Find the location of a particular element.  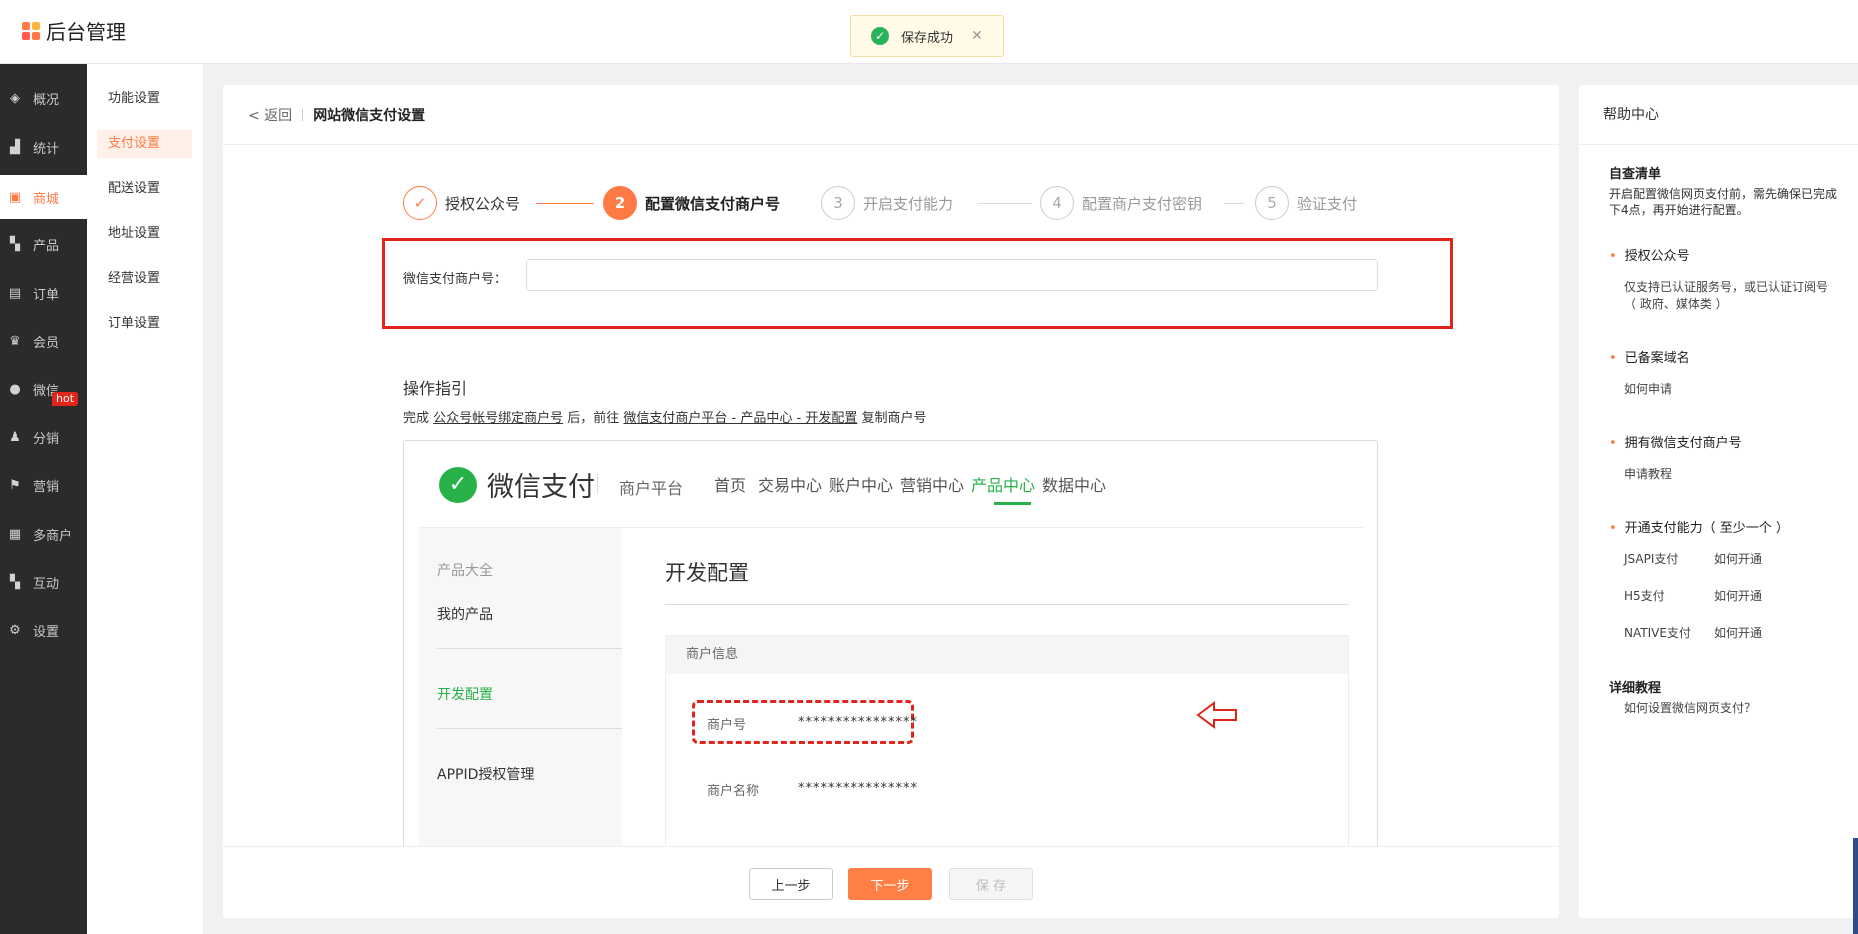

preview-nav-data: 数据中心 is located at coordinates (1074, 485).